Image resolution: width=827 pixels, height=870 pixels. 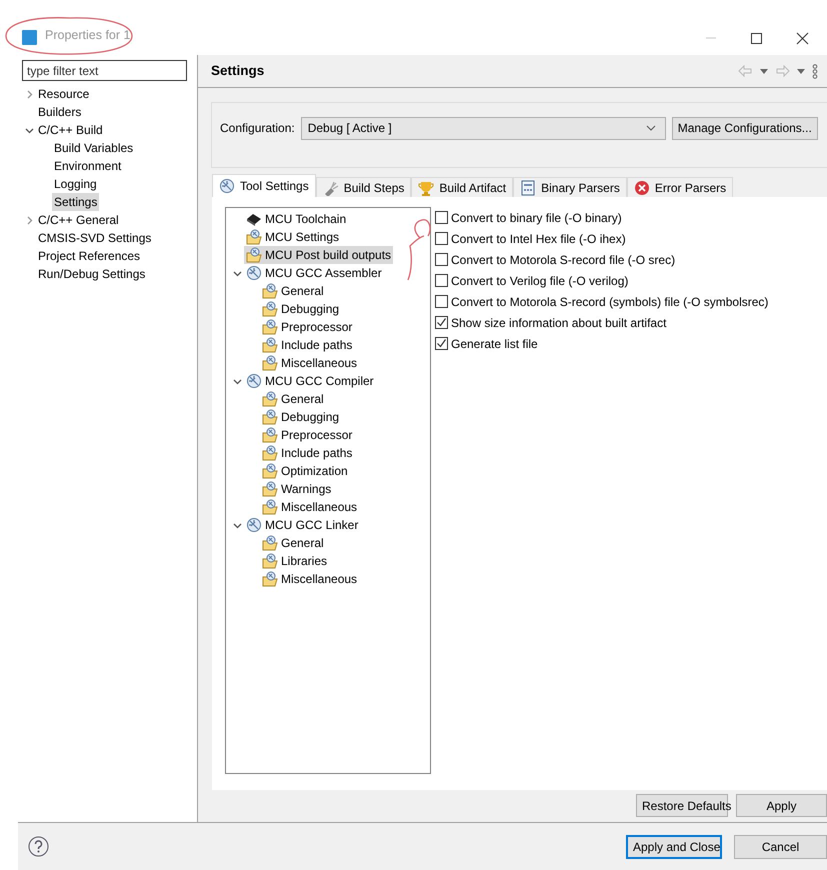 What do you see at coordinates (38, 846) in the screenshot?
I see `help-icon` at bounding box center [38, 846].